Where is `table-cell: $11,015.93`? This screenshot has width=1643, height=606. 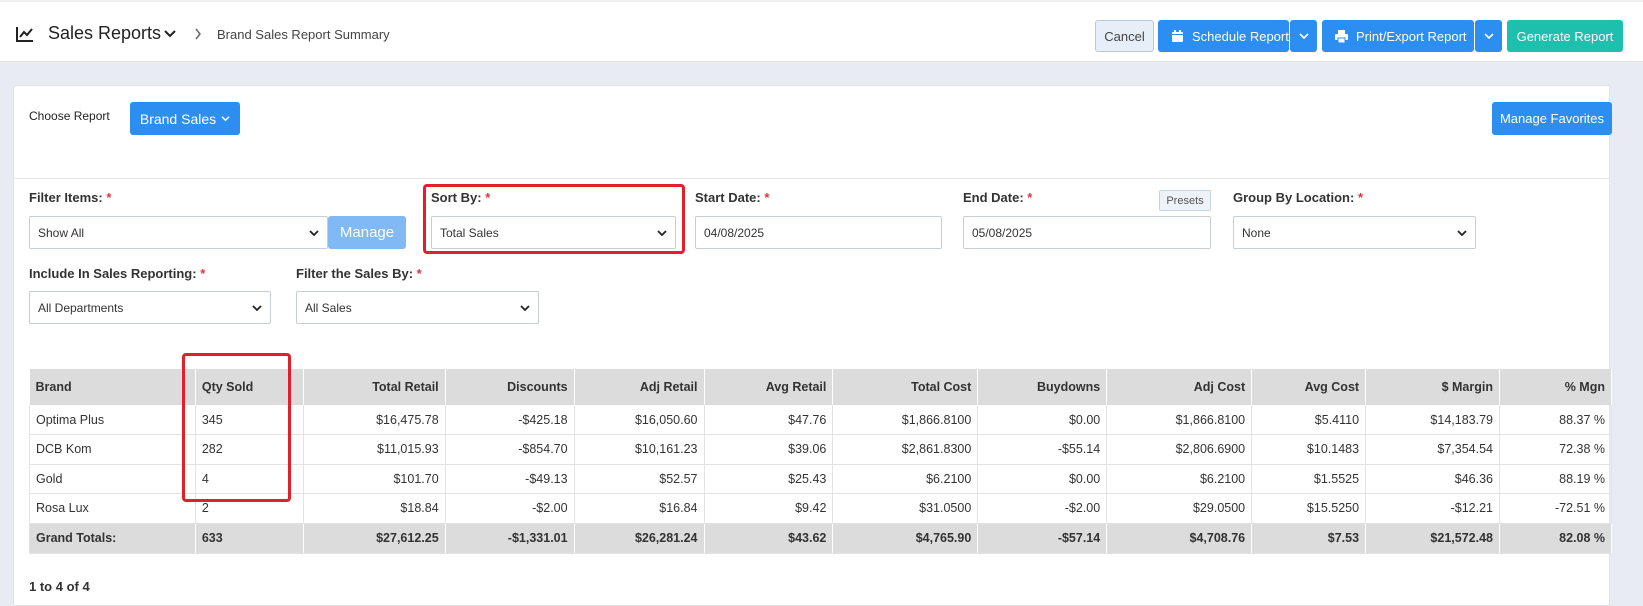
table-cell: $11,015.93 is located at coordinates (374, 449).